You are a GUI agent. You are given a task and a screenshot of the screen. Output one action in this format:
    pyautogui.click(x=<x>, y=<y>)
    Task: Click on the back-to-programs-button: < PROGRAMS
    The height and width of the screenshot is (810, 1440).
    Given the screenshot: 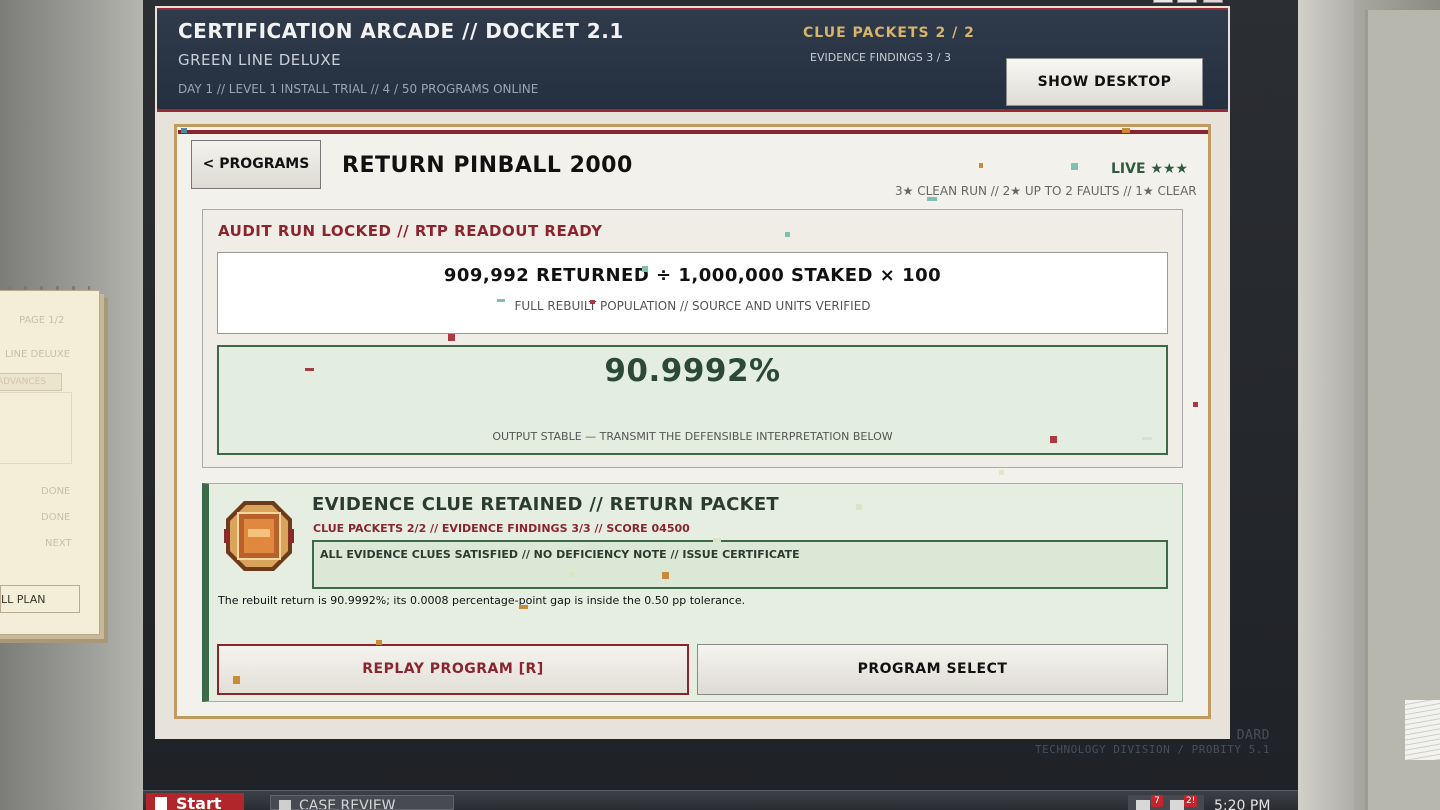 What is the action you would take?
    pyautogui.click(x=256, y=164)
    